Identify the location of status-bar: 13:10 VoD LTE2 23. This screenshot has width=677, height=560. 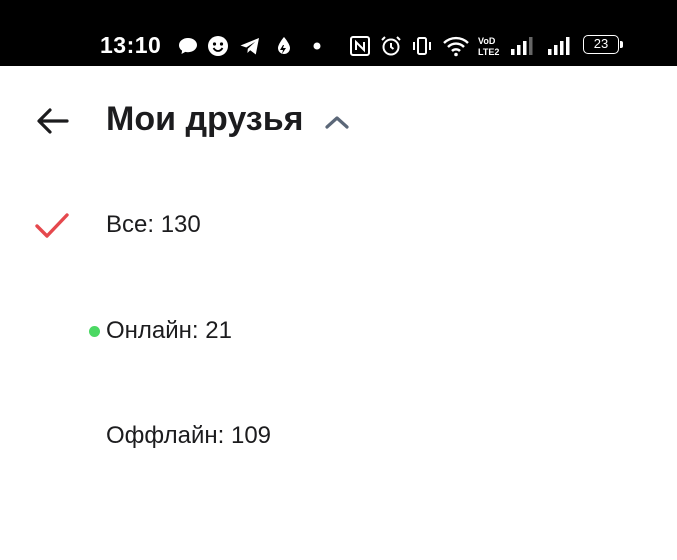
(338, 33).